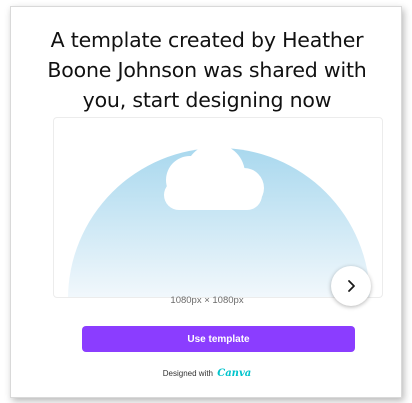 This screenshot has width=412, height=403. I want to click on designed-with-footer: Designed with Canva, so click(207, 373).